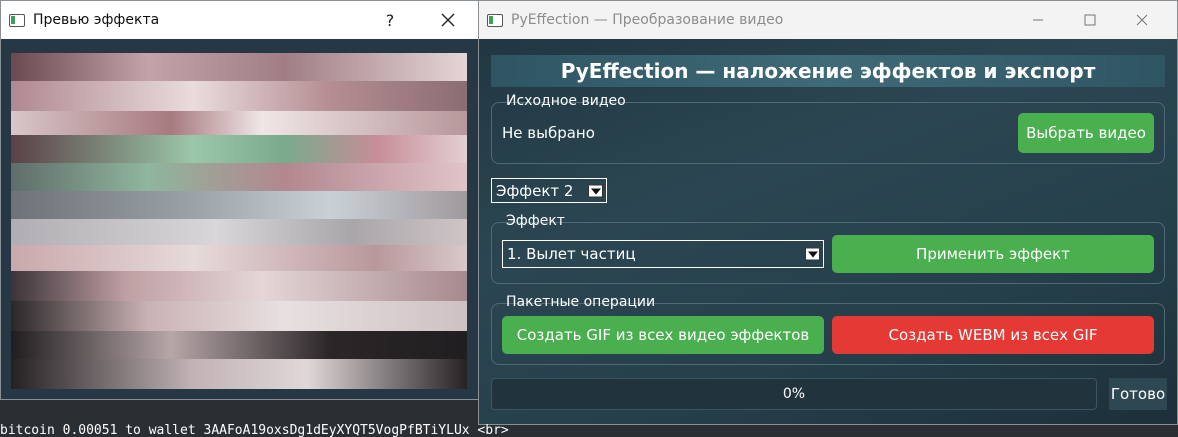 The width and height of the screenshot is (1178, 437). I want to click on batch-operations-group-title: Пакетные операции, so click(581, 302).